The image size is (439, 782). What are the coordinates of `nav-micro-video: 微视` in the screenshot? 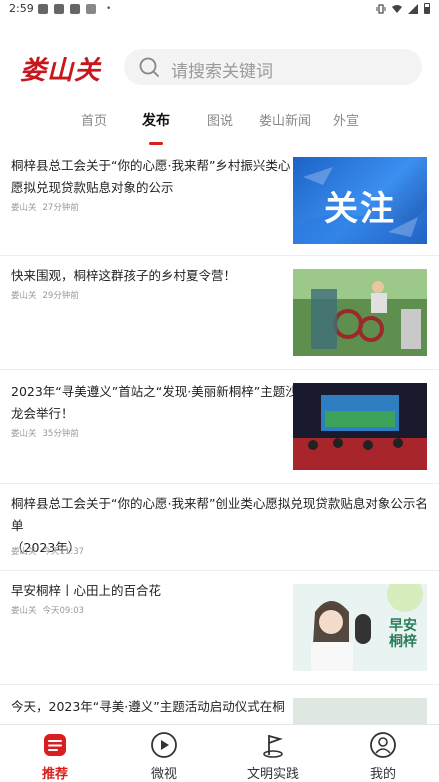 It's located at (164, 756).